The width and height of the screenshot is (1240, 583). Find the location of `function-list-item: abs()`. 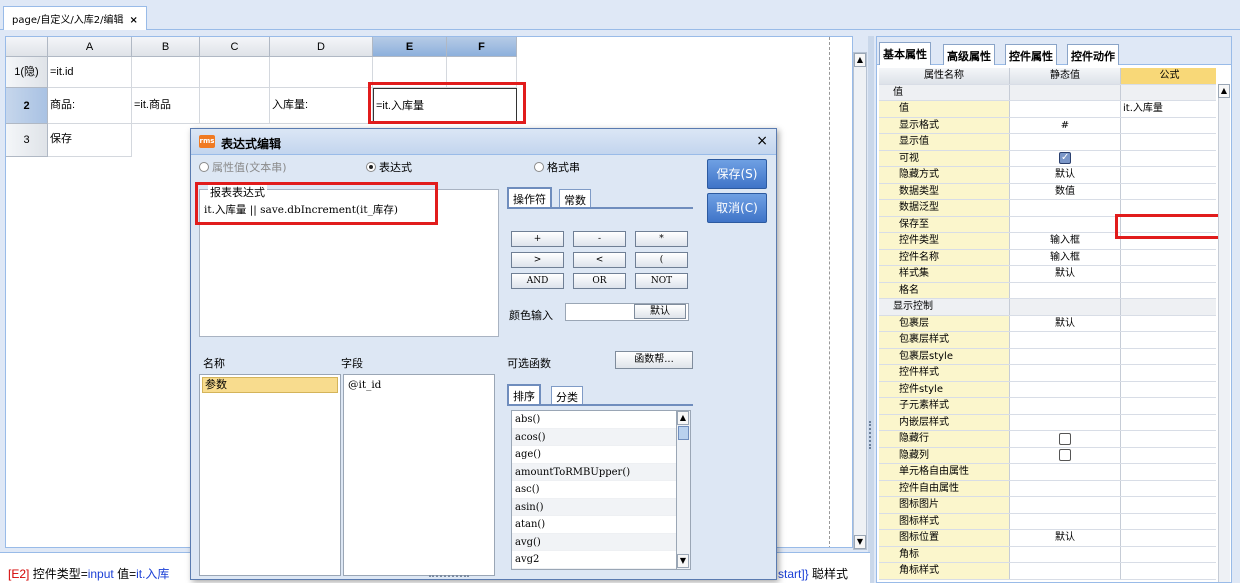

function-list-item: abs() is located at coordinates (594, 420).